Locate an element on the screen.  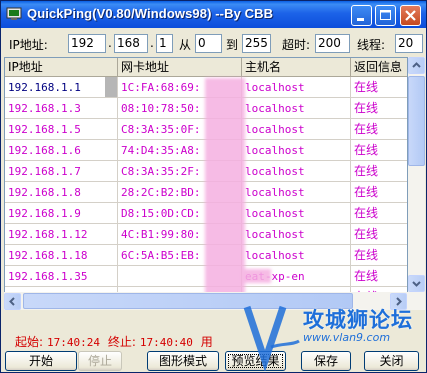
scroll-right-arrow-icon is located at coordinates (399, 301).